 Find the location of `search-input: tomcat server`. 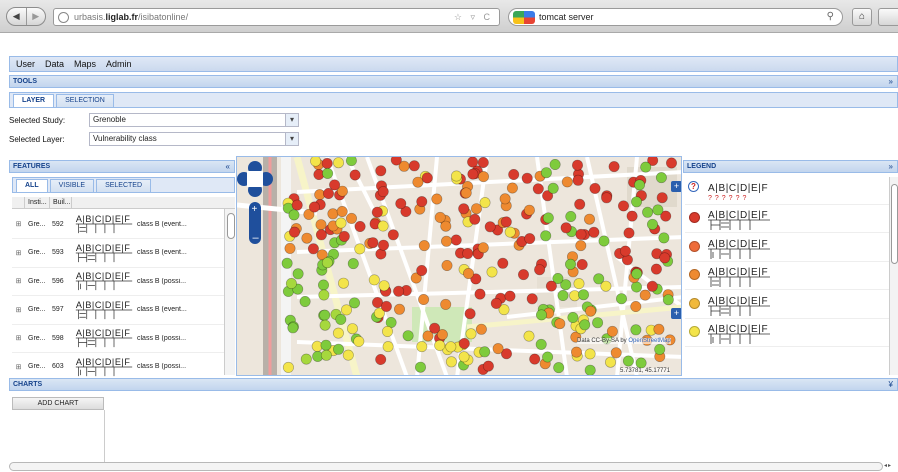

search-input: tomcat server is located at coordinates (566, 17).